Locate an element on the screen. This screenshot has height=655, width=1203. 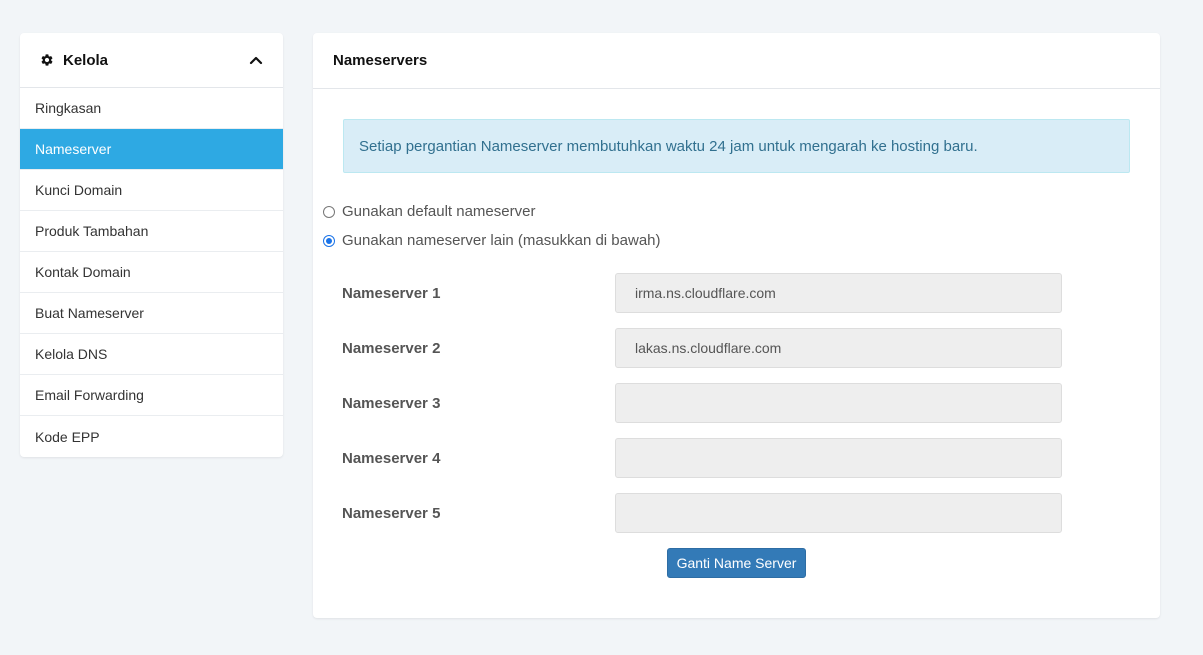
panel-title: Nameservers is located at coordinates (736, 61).